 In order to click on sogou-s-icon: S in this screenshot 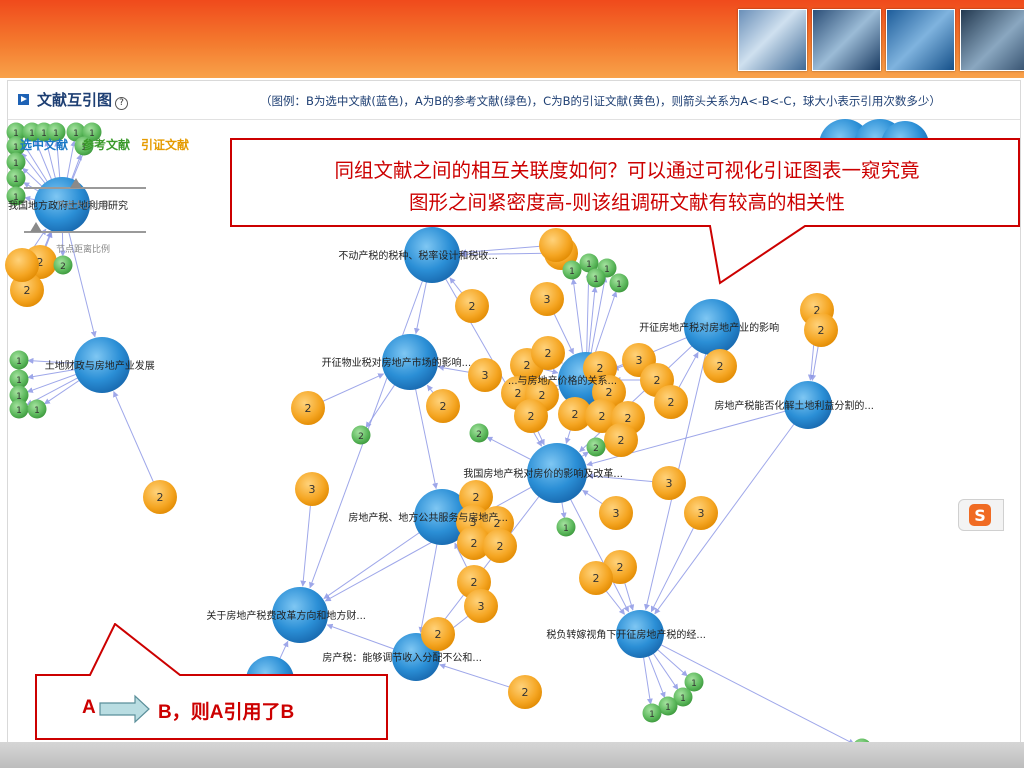, I will do `click(980, 515)`.